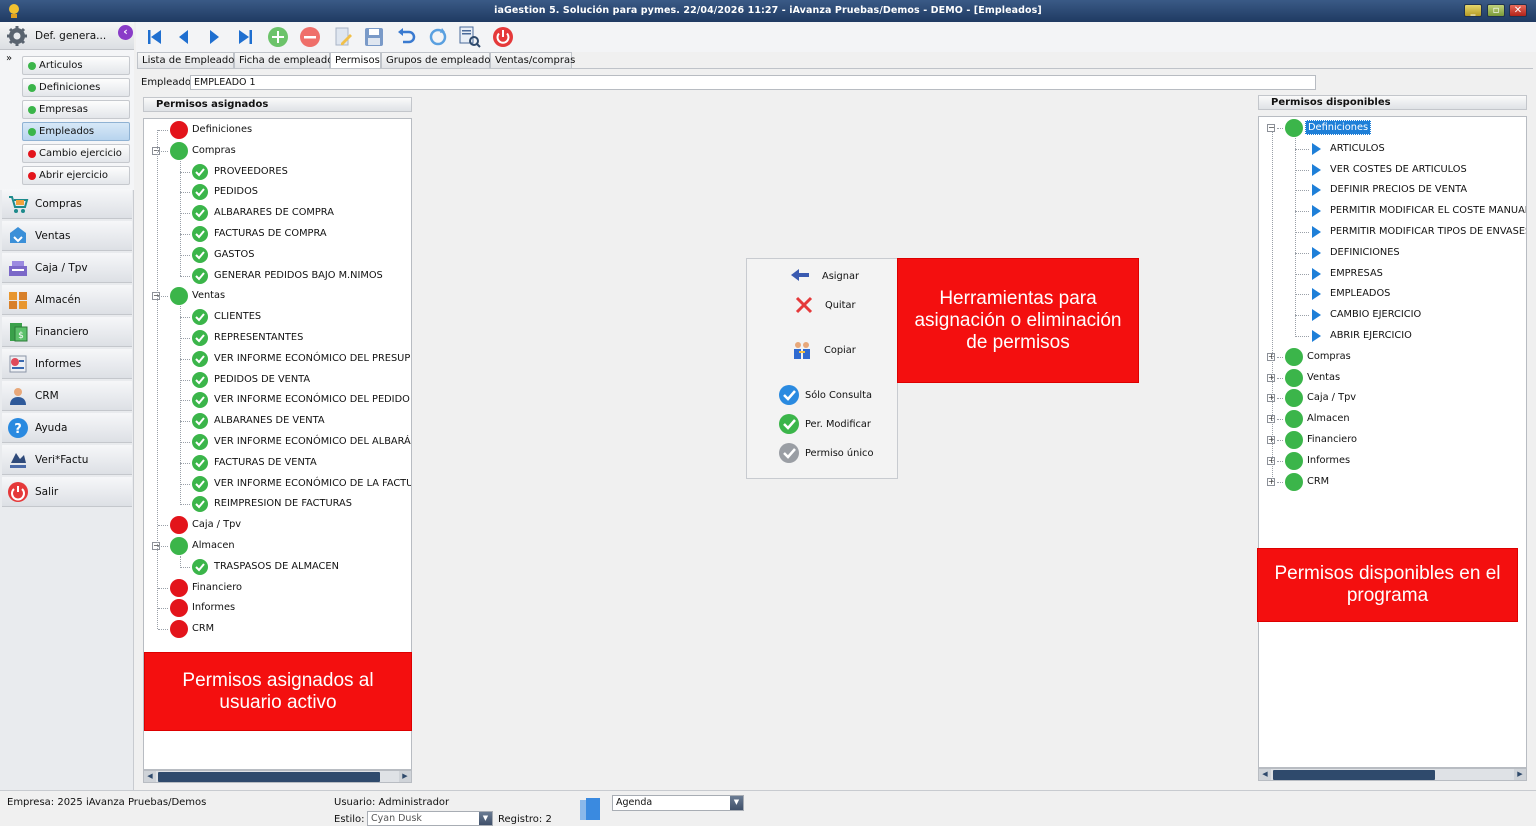  I want to click on module-caja-tpv: Caja / Tpv, so click(67, 268).